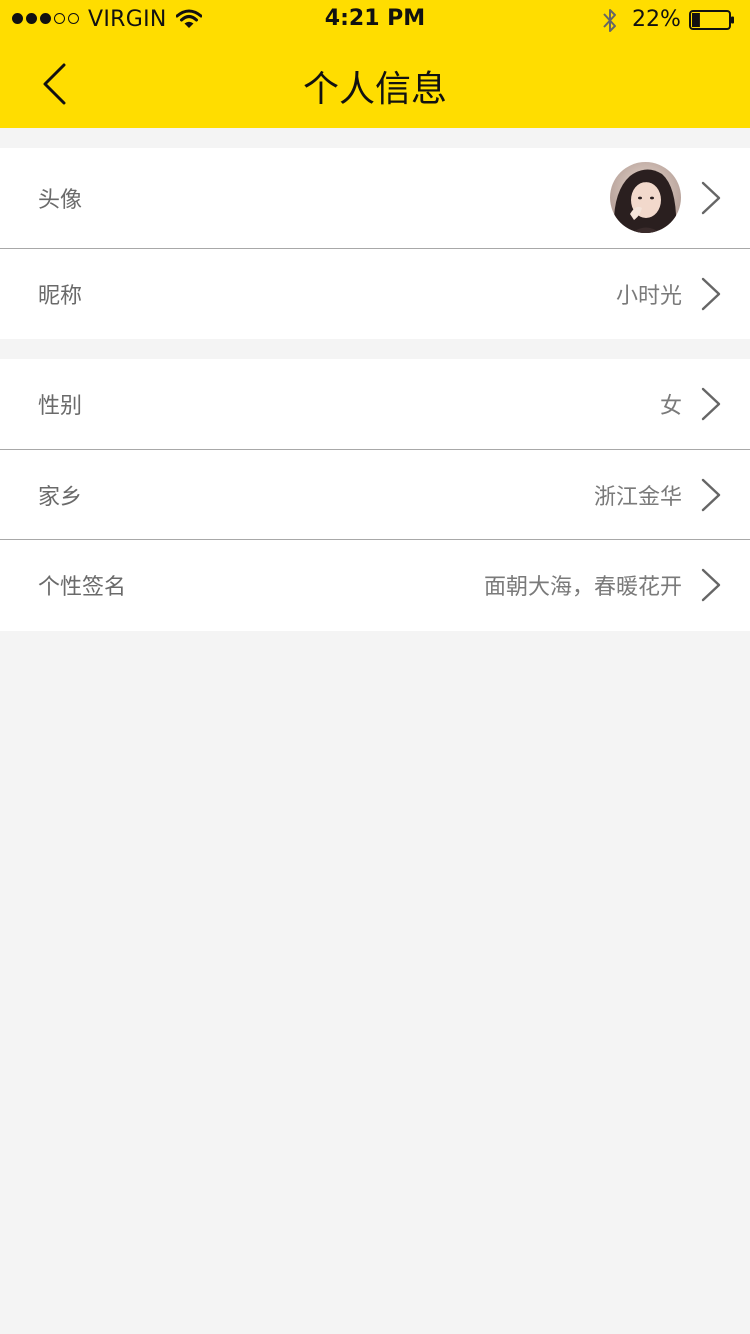 This screenshot has width=750, height=1334. What do you see at coordinates (60, 200) in the screenshot?
I see `avatar-label: 头像` at bounding box center [60, 200].